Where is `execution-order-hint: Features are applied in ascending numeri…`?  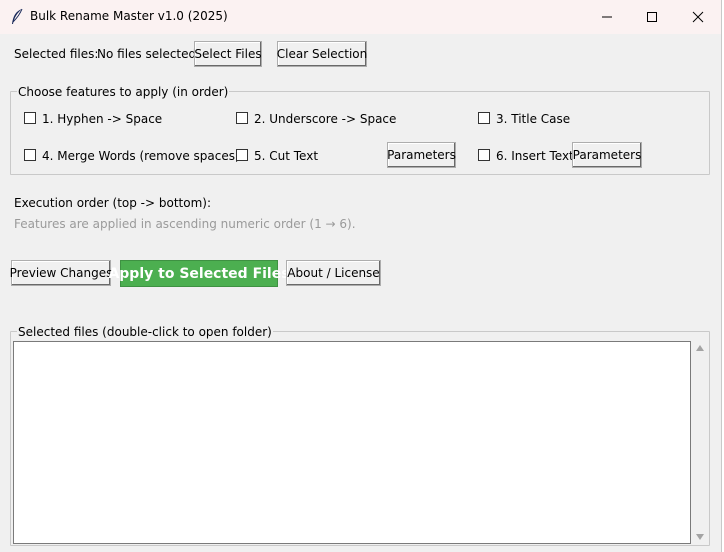 execution-order-hint: Features are applied in ascending numeri… is located at coordinates (185, 224).